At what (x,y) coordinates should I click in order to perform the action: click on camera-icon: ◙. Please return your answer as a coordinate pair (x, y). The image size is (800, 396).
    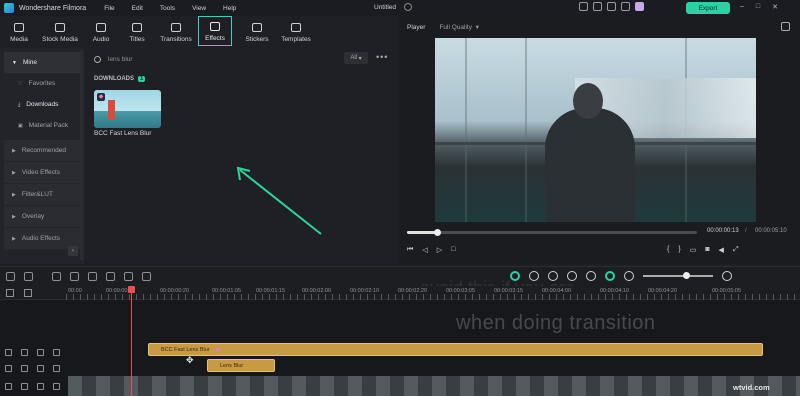
    Looking at the image, I should click on (707, 250).